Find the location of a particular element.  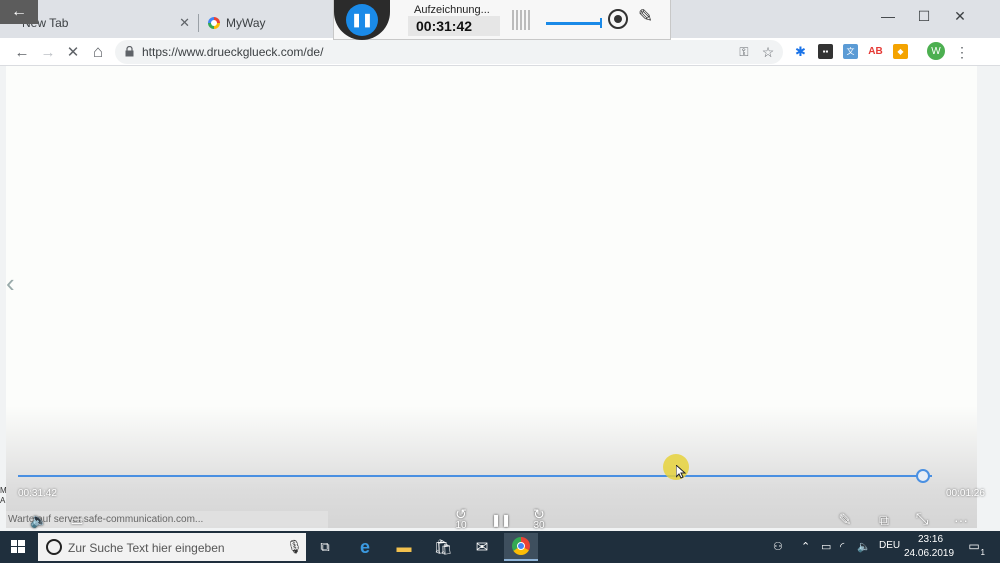

keyboard-icon: ▪▪ is located at coordinates (825, 51).